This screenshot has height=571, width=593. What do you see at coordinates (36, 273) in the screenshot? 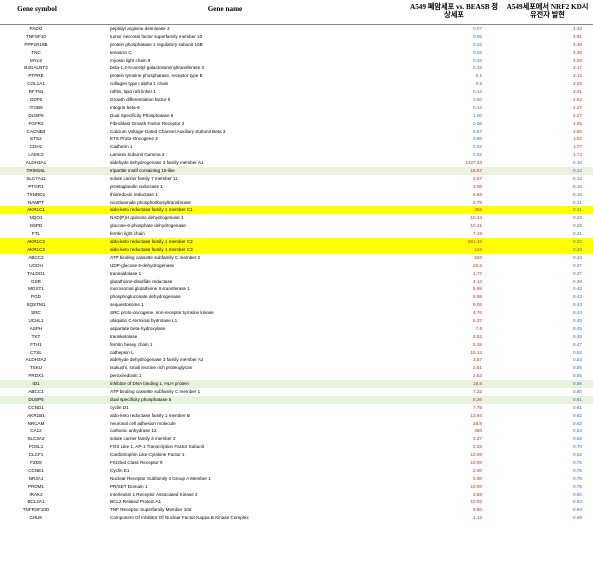
I see `gene-symbol-cell: TALDO1` at bounding box center [36, 273].